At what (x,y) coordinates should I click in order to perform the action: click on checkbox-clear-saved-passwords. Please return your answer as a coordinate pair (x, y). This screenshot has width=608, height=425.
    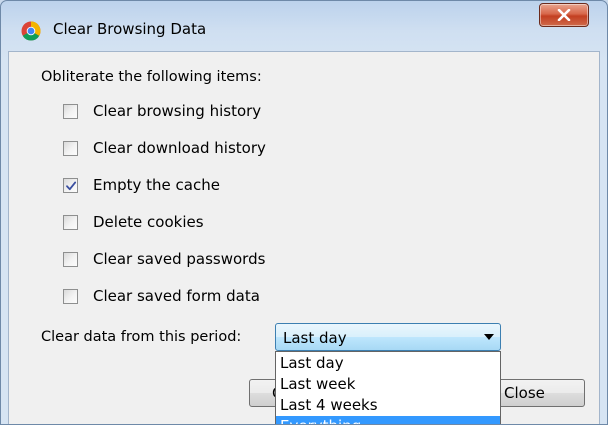
    Looking at the image, I should click on (70, 259).